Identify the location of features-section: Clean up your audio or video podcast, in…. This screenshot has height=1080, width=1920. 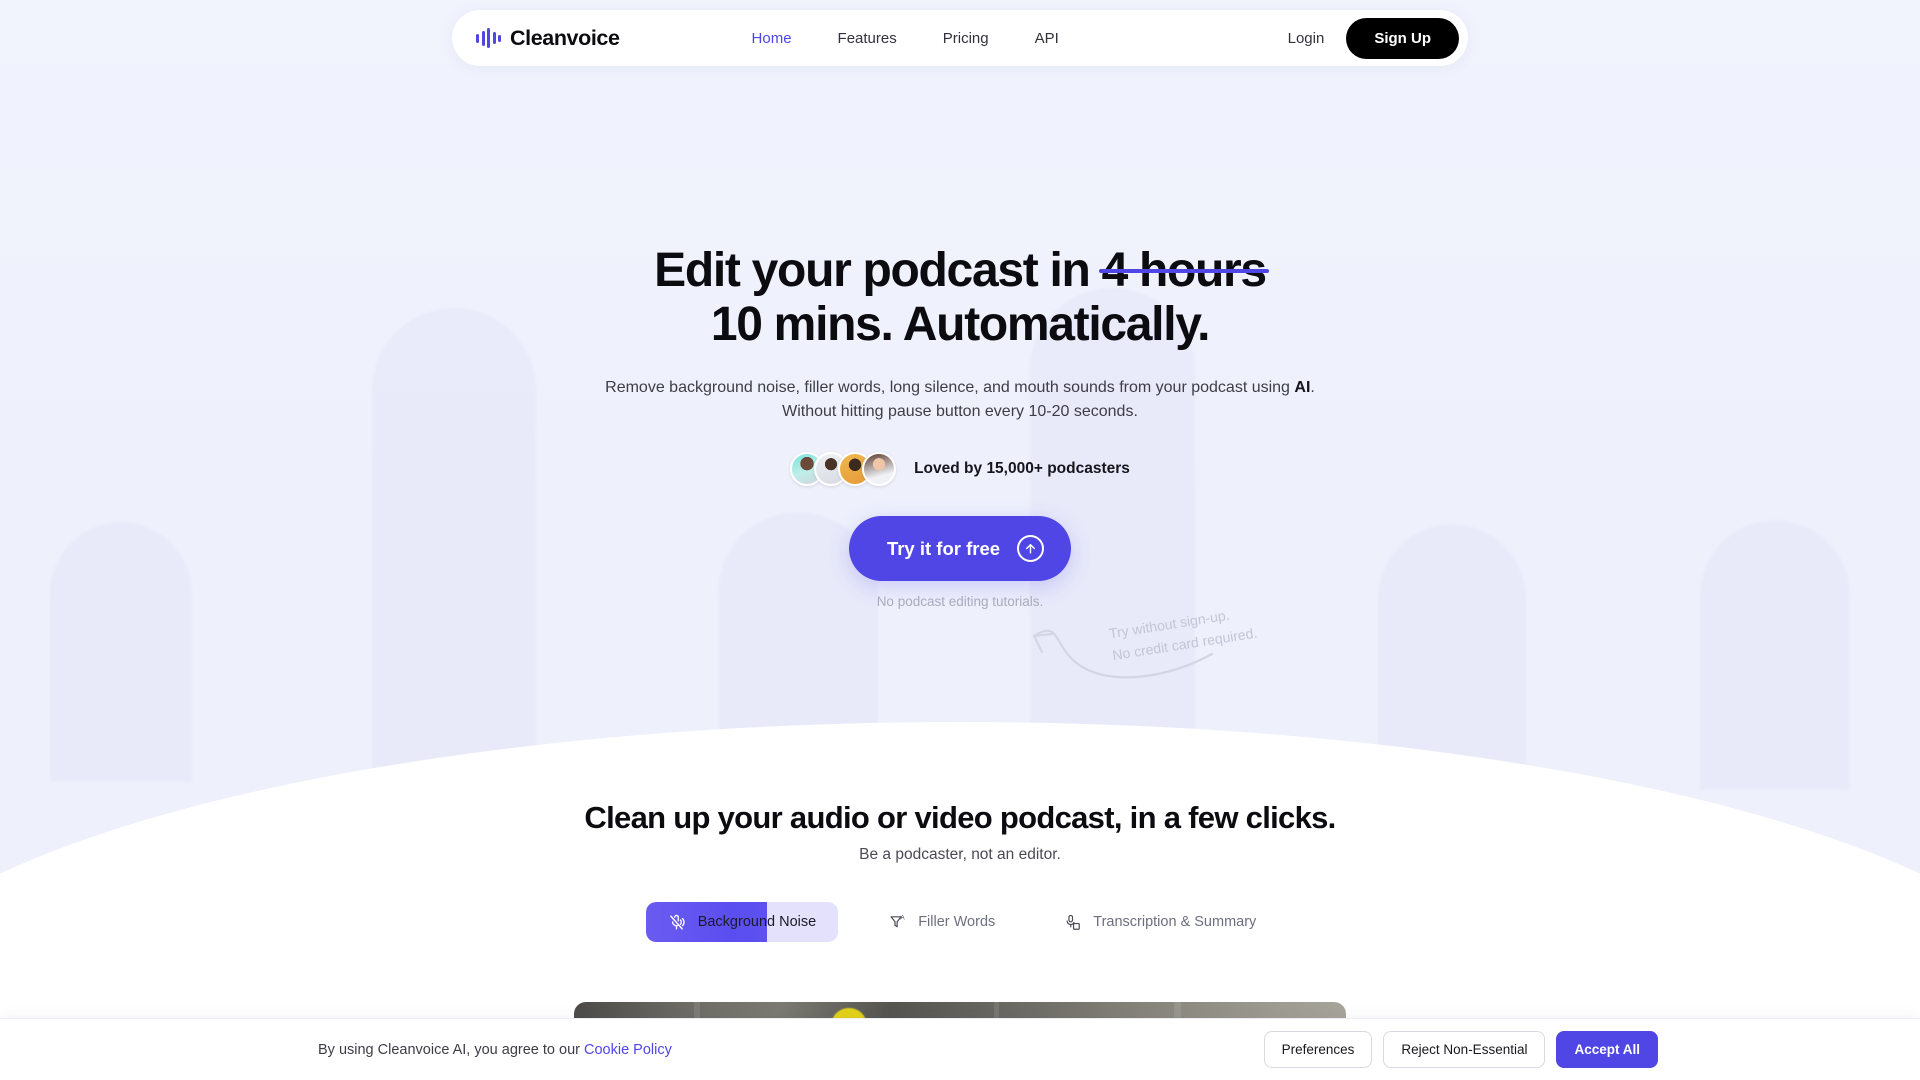
(960, 871).